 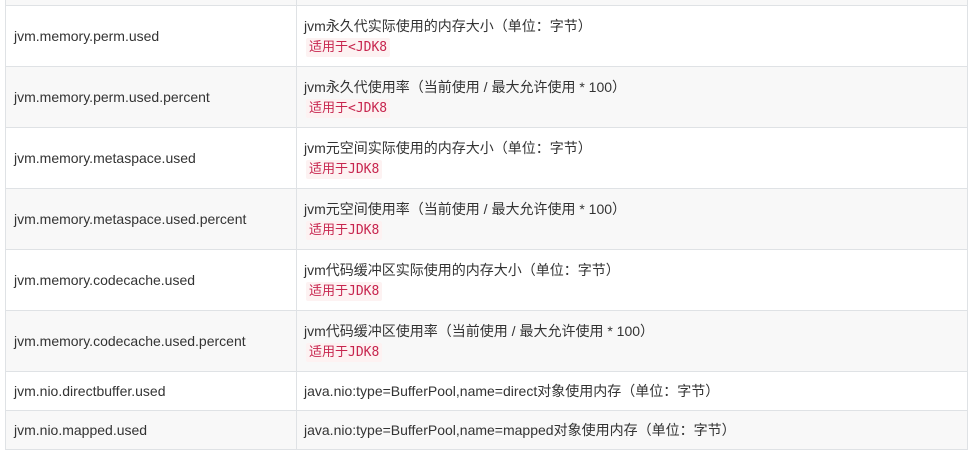 What do you see at coordinates (632, 36) in the screenshot?
I see `metric-description-cell: jvm永久代实际使用的内存大小（单位：字节） 适用于<JDK8` at bounding box center [632, 36].